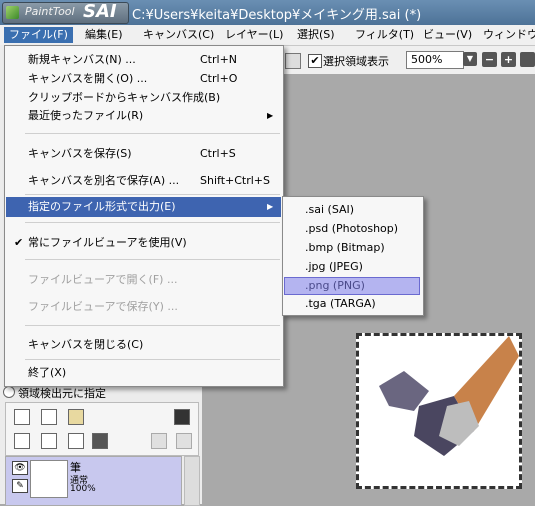  Describe the element at coordinates (143, 243) in the screenshot. I see `menu-always-use-file-viewer: ✔ 常にファイルビューアを使用(V)` at that location.